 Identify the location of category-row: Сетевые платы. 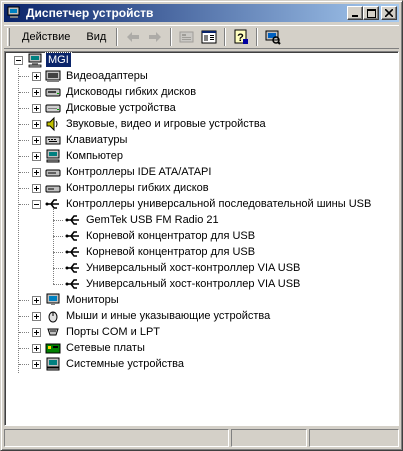
(96, 348).